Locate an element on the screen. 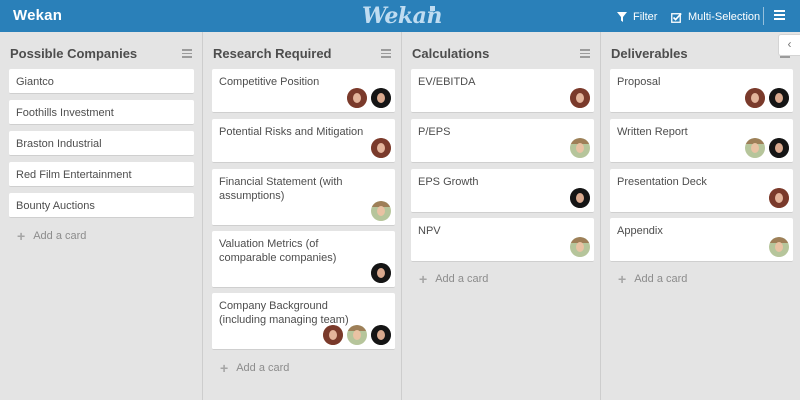 This screenshot has height=400, width=800. list-header: Deliverables is located at coordinates (700, 50).